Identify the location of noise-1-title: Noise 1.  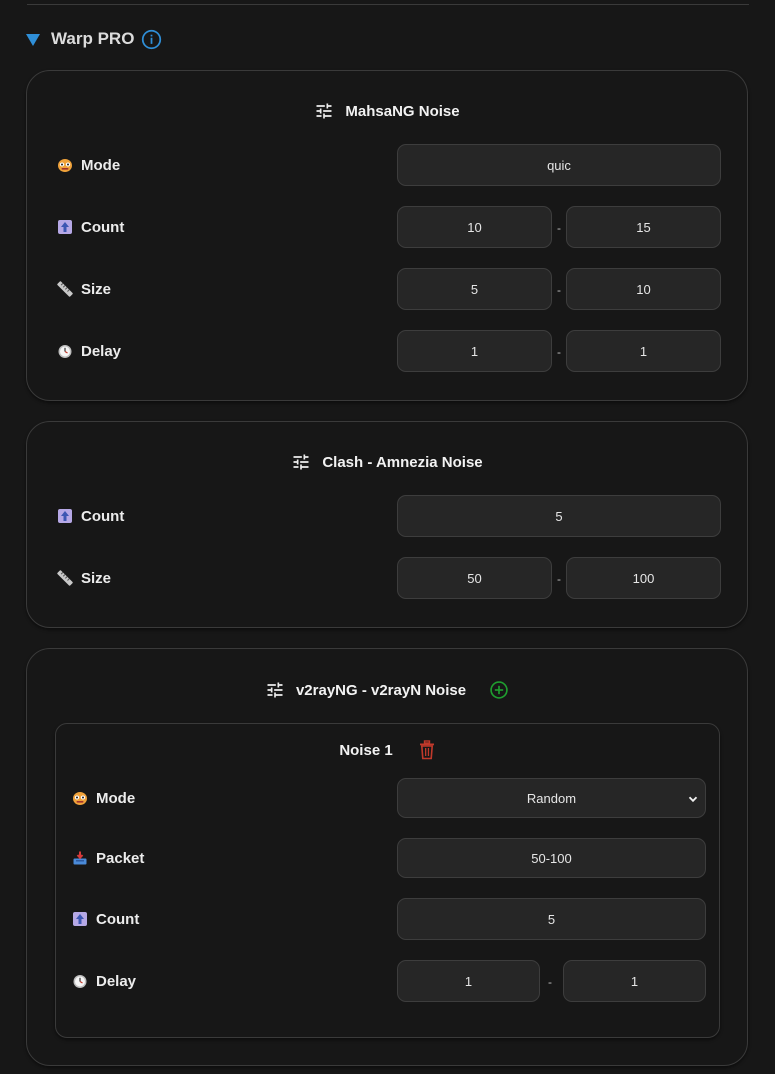
(387, 750).